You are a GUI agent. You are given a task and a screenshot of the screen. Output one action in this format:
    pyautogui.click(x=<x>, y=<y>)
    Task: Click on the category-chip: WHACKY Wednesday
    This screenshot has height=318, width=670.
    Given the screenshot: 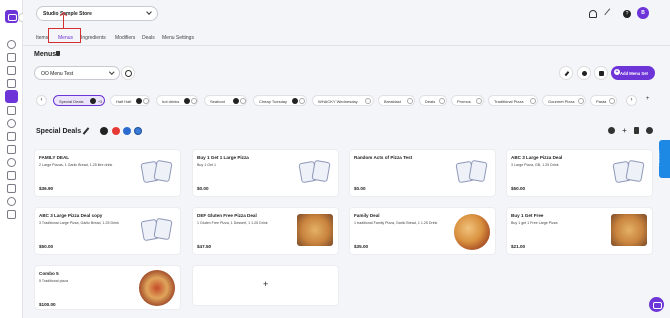 What is the action you would take?
    pyautogui.click(x=343, y=100)
    